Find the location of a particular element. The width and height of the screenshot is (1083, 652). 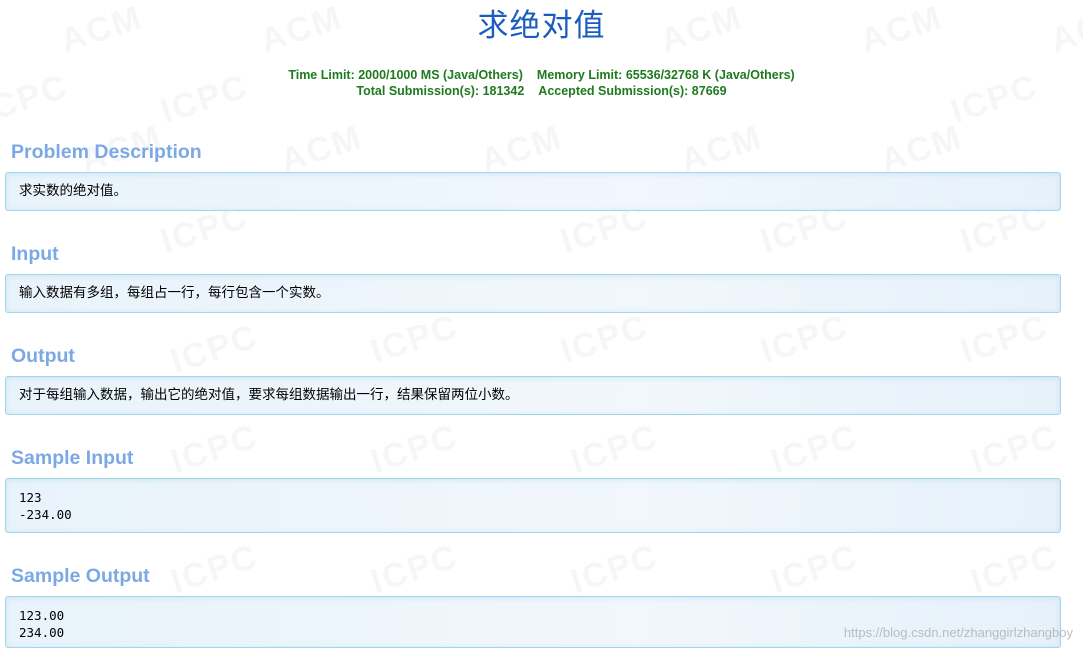

sample-input-line: -234.00 is located at coordinates (45, 514).